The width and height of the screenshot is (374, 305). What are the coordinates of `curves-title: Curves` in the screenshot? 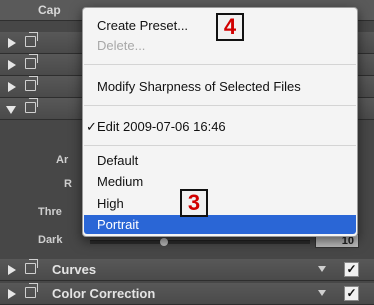 It's located at (74, 269).